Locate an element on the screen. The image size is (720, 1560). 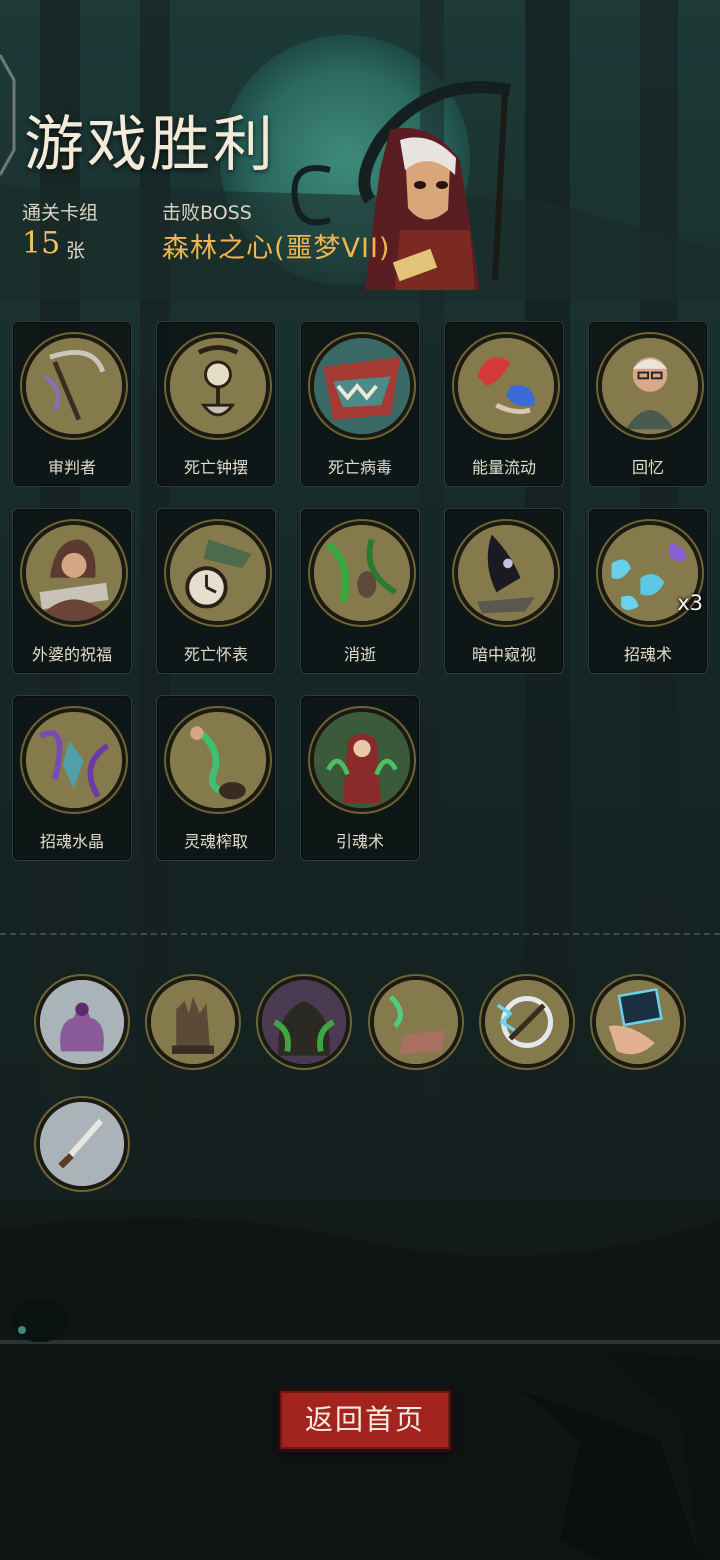
stone-hand-relic-icon is located at coordinates (193, 1022).